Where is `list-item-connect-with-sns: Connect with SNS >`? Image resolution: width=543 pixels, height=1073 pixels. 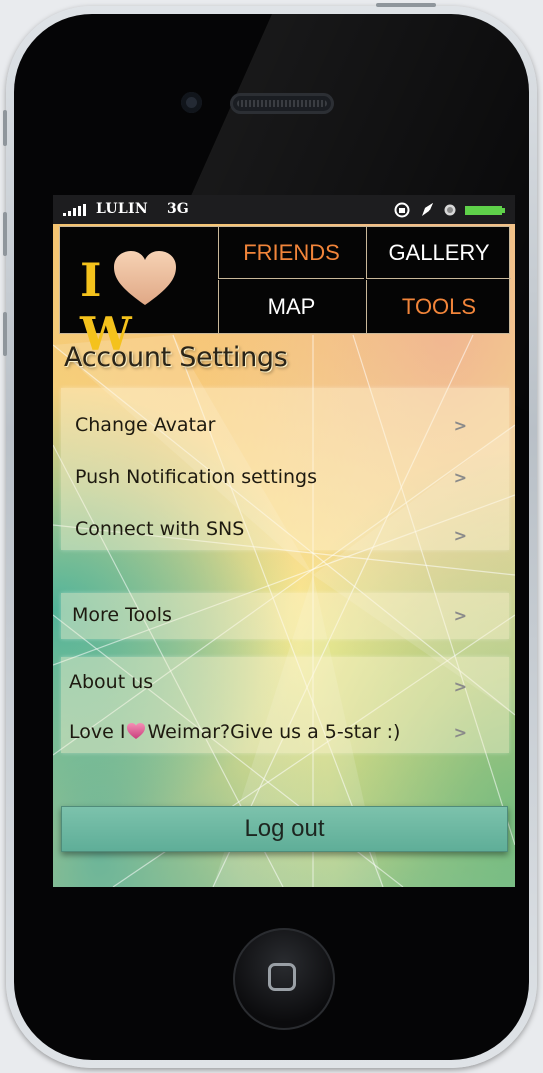
list-item-connect-with-sns: Connect with SNS > is located at coordinates (285, 530).